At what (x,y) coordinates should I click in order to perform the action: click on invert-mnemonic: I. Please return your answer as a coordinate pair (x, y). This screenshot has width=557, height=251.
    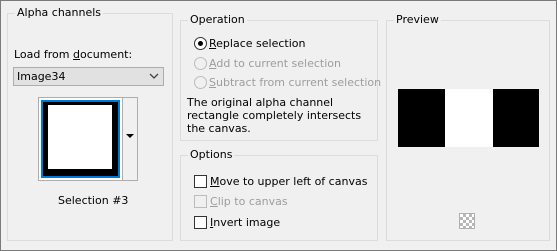
    Looking at the image, I should click on (212, 222).